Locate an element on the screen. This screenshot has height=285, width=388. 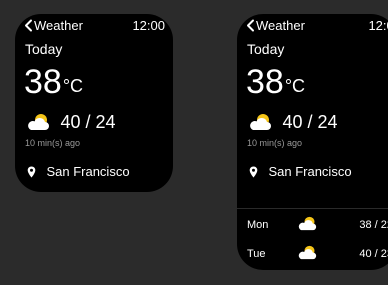
forecast-day: Mon is located at coordinates (258, 225).